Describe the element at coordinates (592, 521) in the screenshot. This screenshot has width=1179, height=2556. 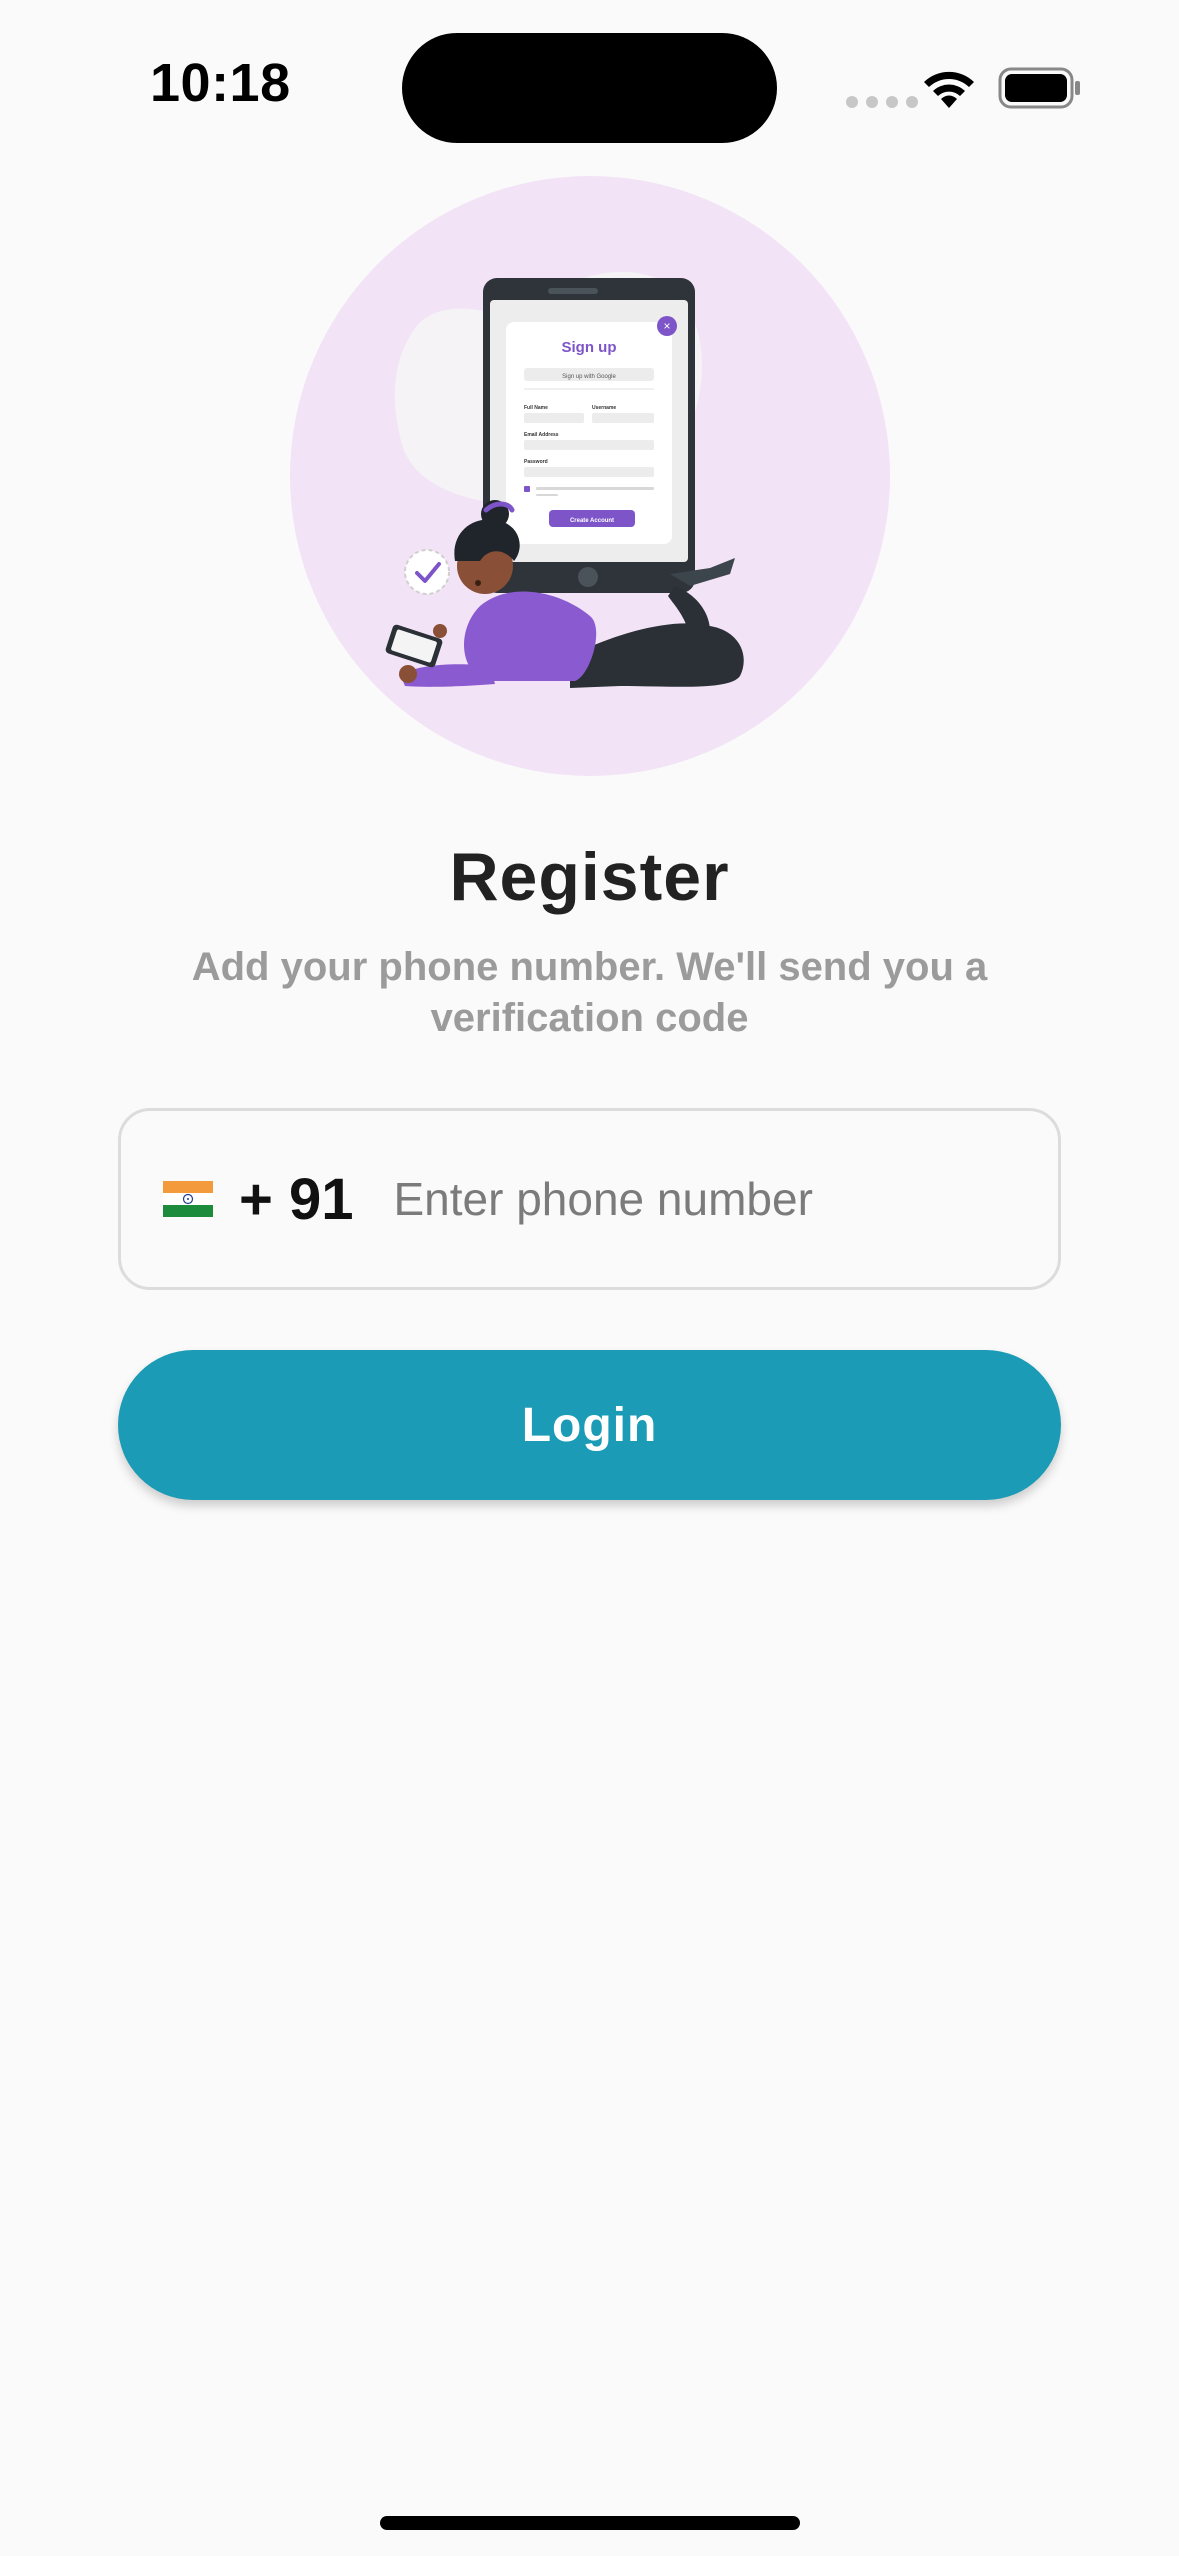
I see `illustration-create-button: Create Account` at that location.